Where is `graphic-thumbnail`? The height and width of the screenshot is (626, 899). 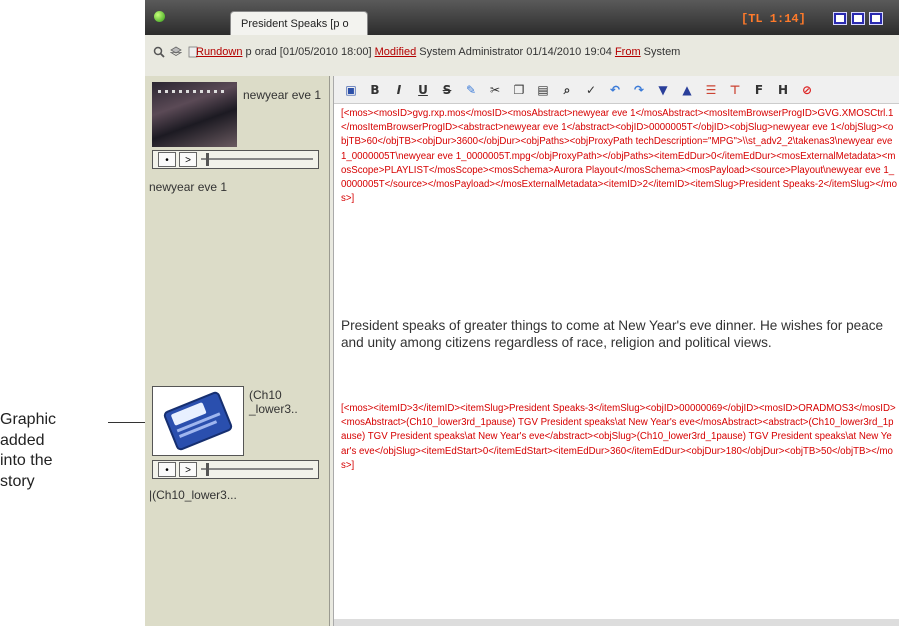
graphic-thumbnail is located at coordinates (198, 421).